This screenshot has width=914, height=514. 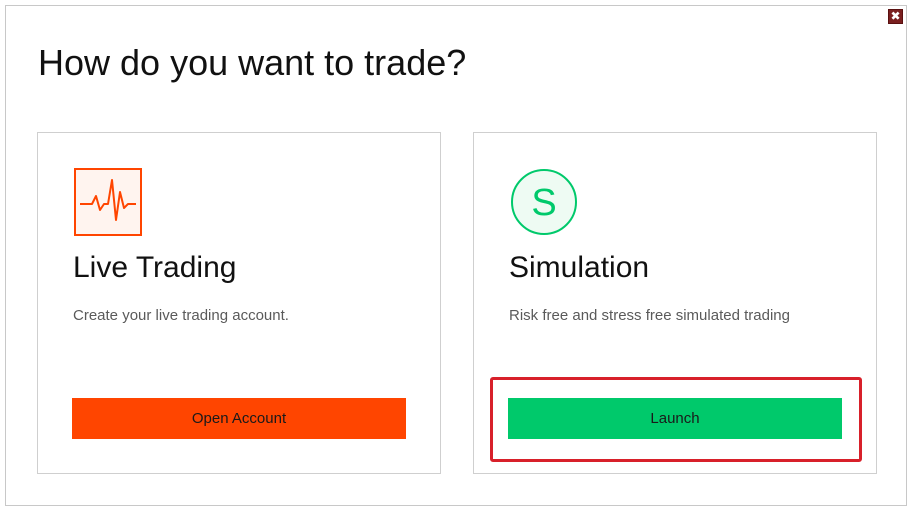 I want to click on dialog-title: How do you want to trade?, so click(x=252, y=62).